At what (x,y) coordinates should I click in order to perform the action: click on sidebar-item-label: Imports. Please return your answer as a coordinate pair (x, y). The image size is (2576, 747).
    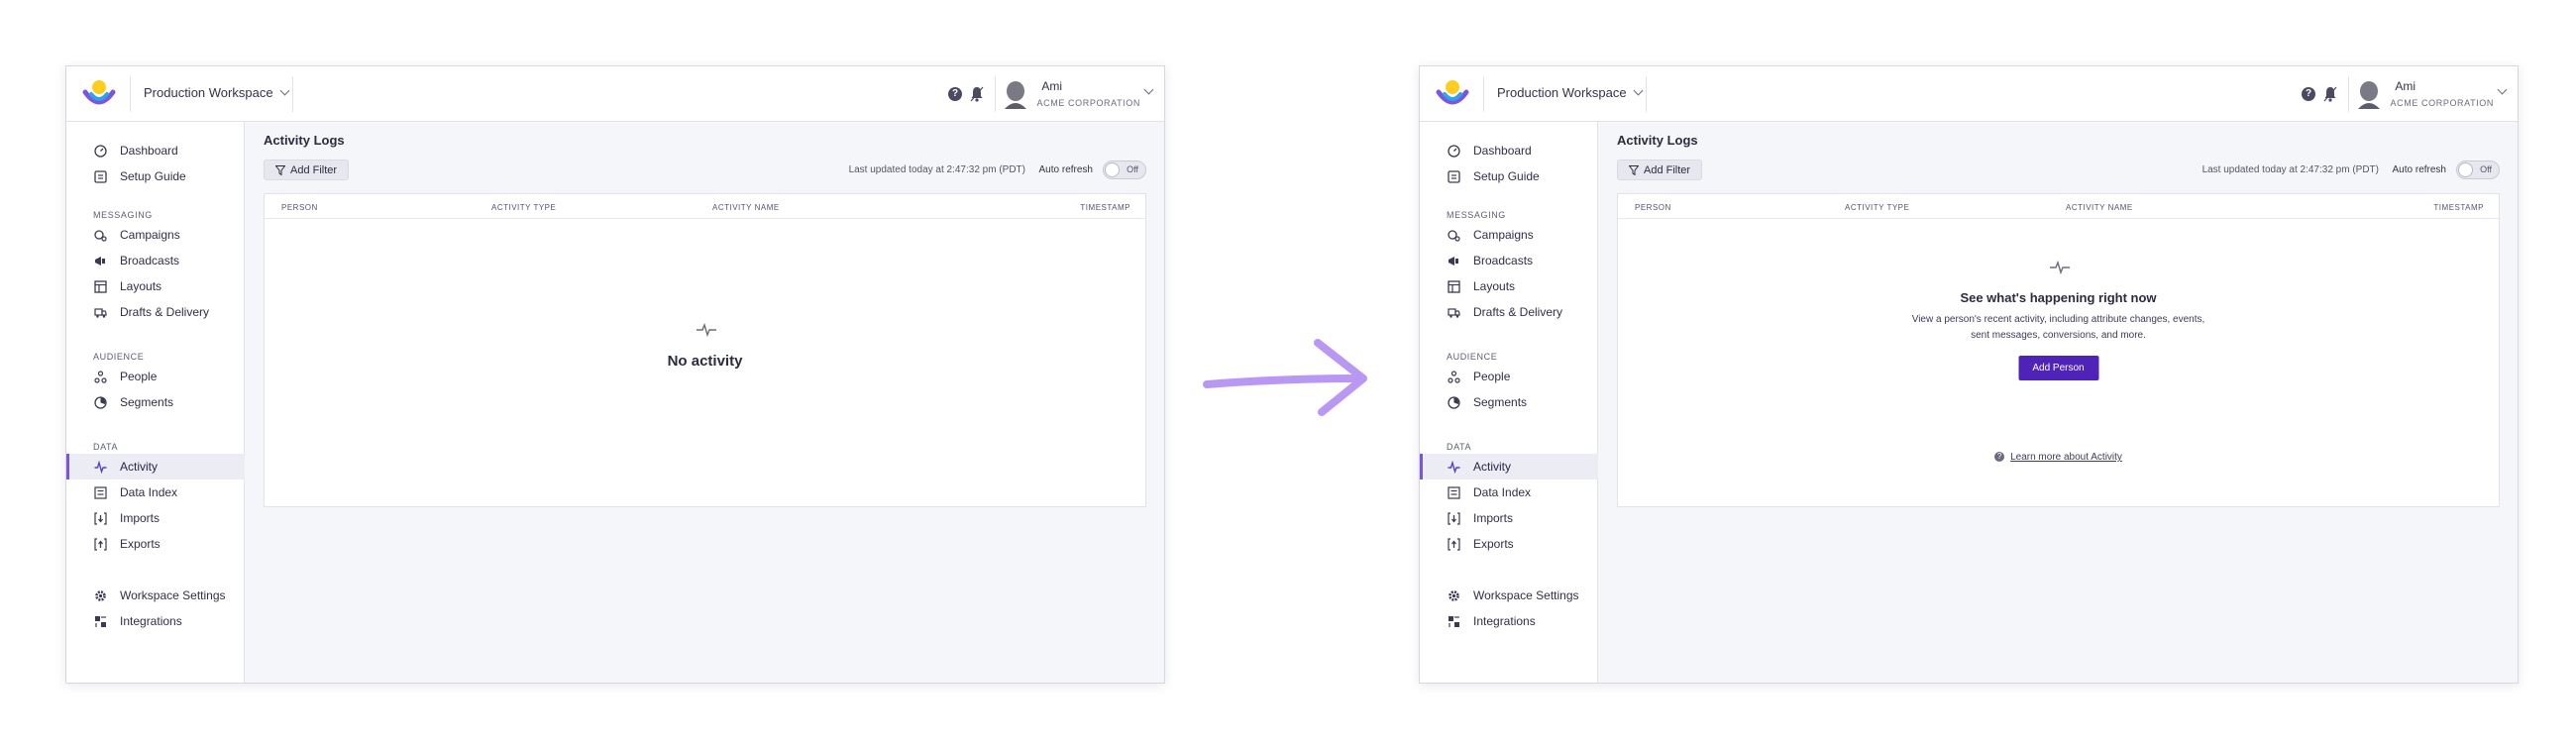
    Looking at the image, I should click on (1493, 518).